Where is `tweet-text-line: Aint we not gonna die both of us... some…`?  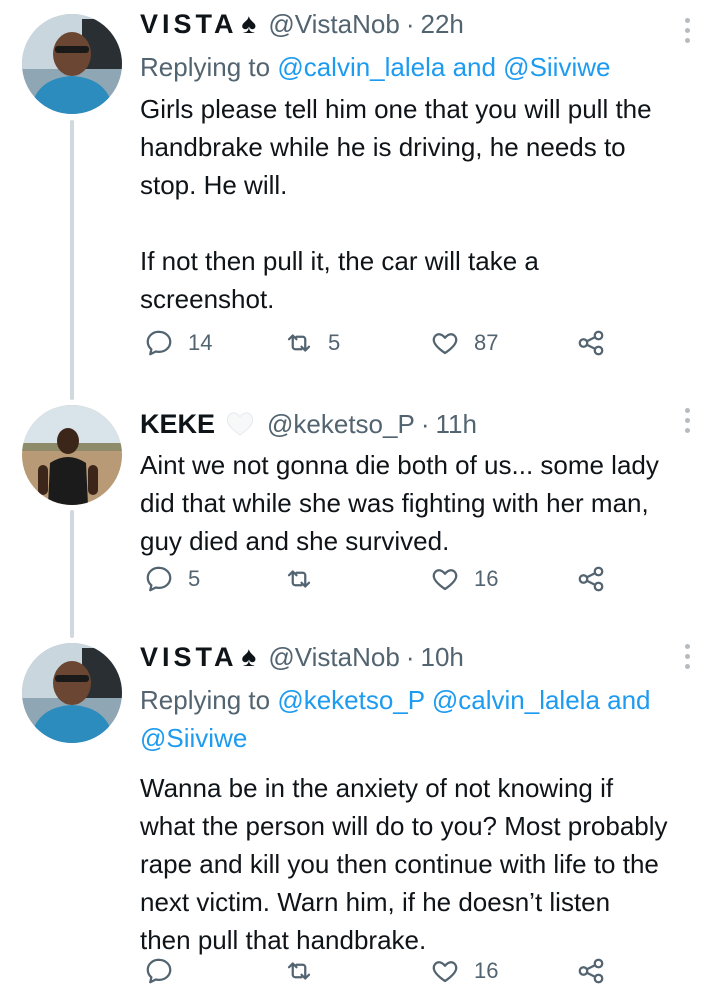
tweet-text-line: Aint we not gonna die both of us... some… is located at coordinates (399, 465).